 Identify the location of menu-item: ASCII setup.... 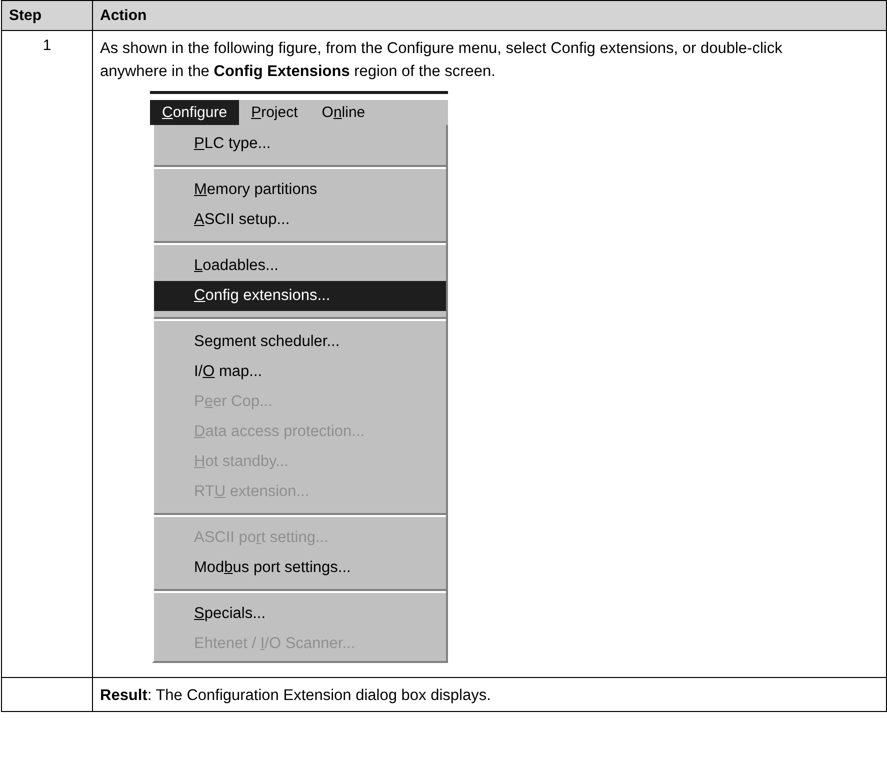
(300, 220).